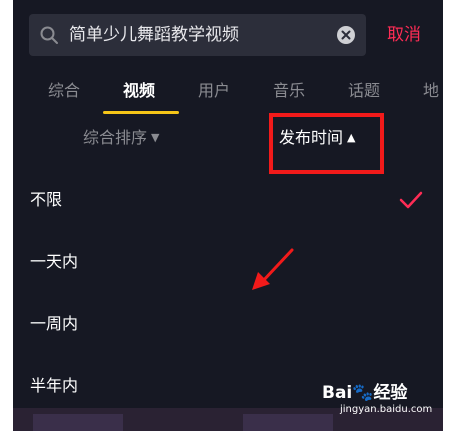  What do you see at coordinates (154, 35) in the screenshot?
I see `search-input: 简单少儿舞蹈教学视频` at bounding box center [154, 35].